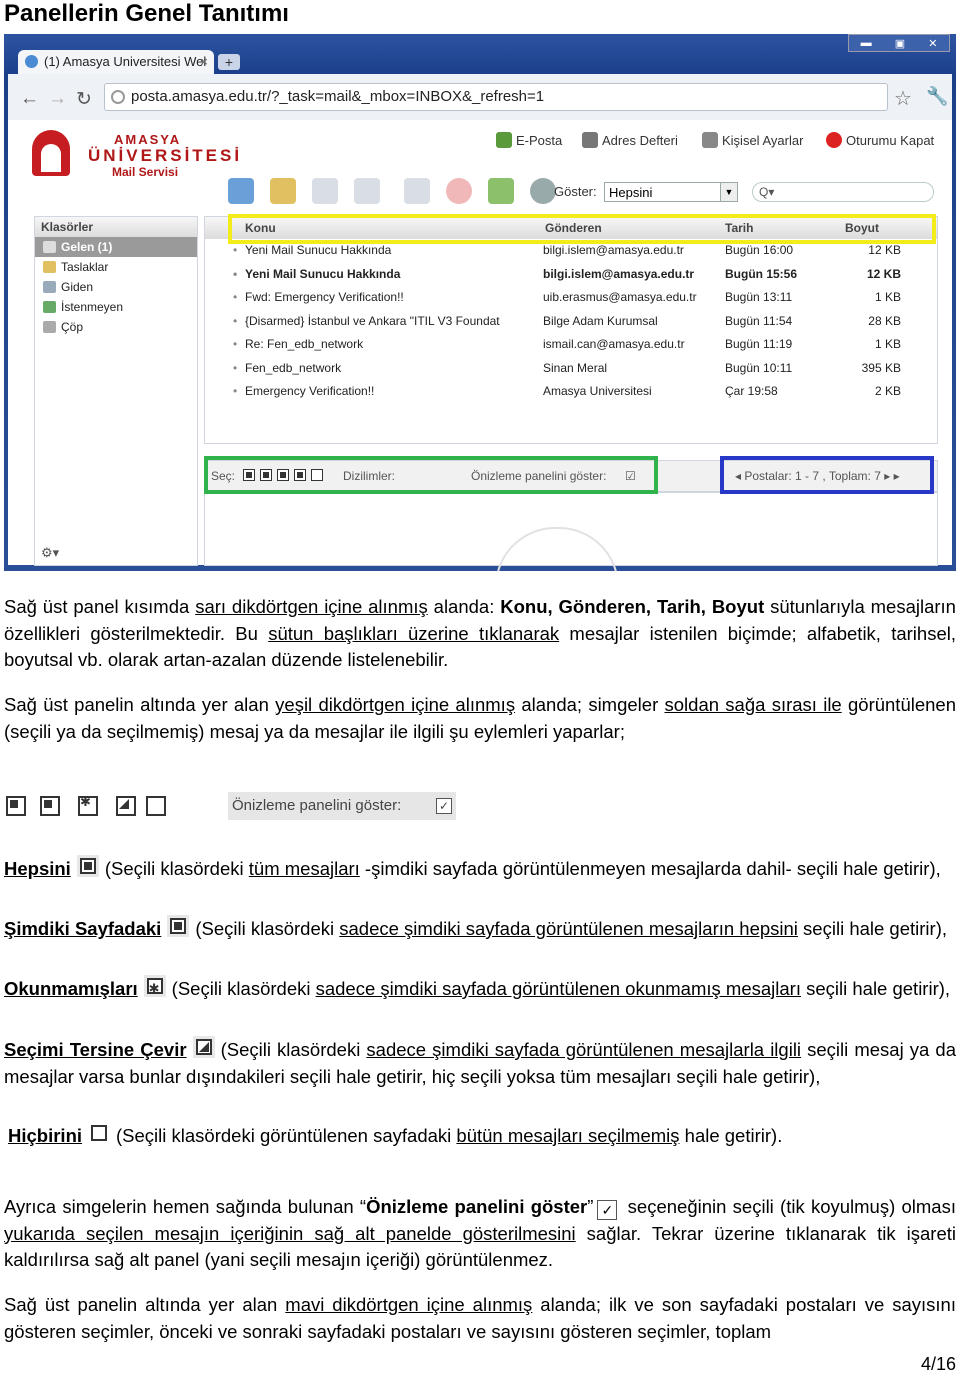  What do you see at coordinates (116, 327) in the screenshot?
I see `folder-trash: Çöp` at bounding box center [116, 327].